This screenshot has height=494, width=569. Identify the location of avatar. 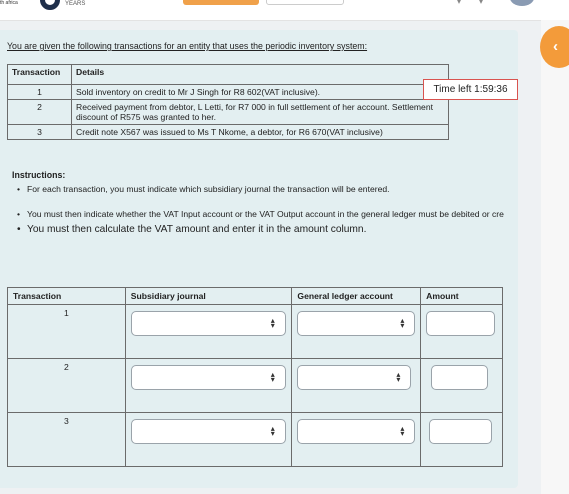
(522, 3).